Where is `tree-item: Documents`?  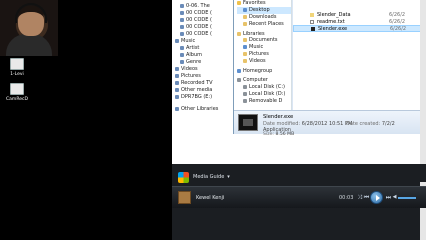
tree-item: Documents is located at coordinates (264, 40).